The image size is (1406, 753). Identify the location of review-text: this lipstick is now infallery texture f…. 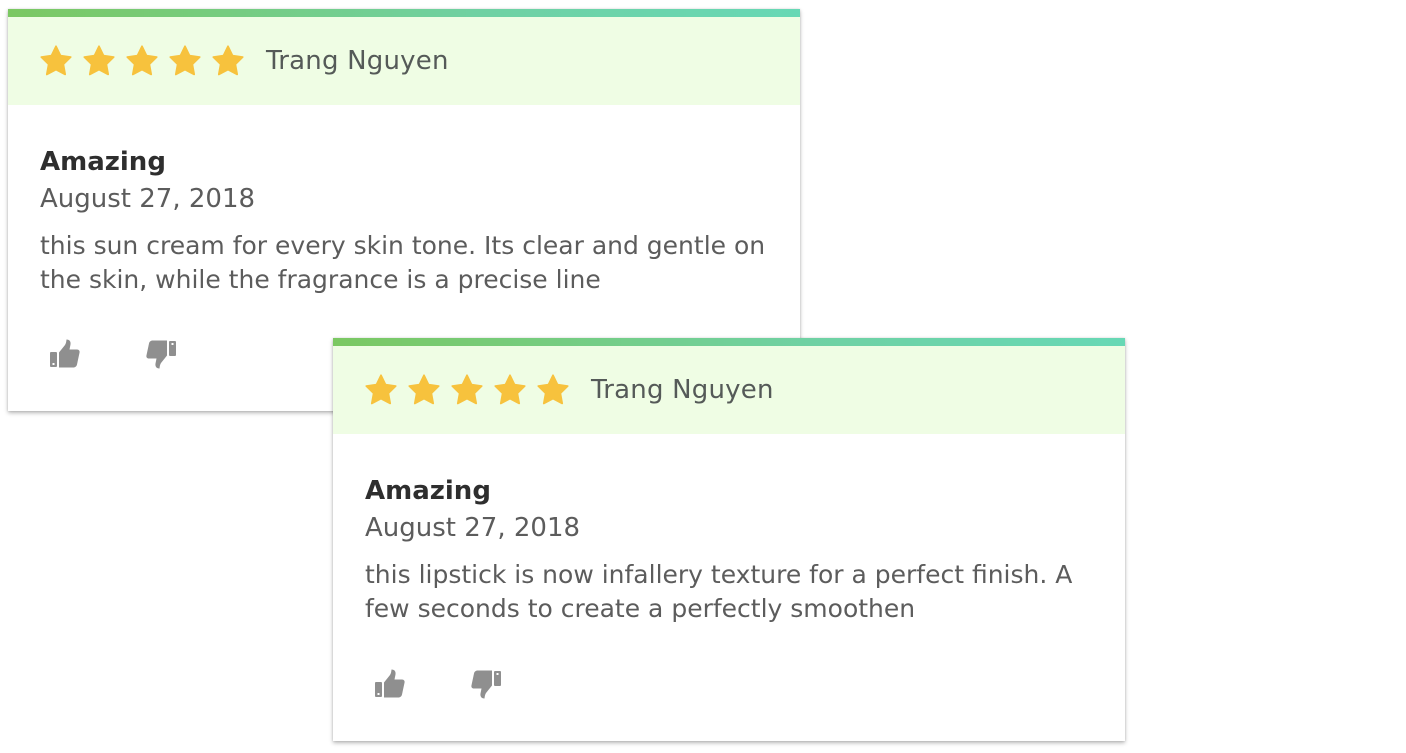
(719, 591).